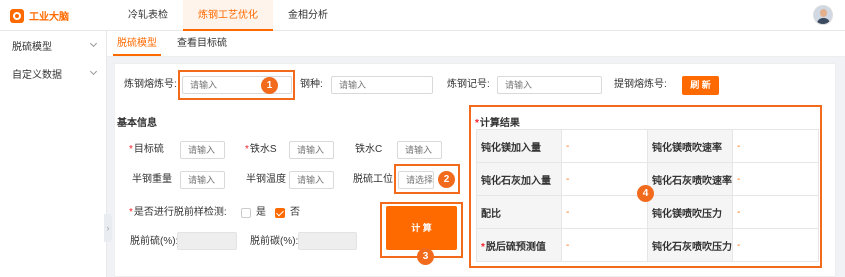 This screenshot has height=277, width=845. What do you see at coordinates (645, 193) in the screenshot?
I see `callout-badge-4: 4` at bounding box center [645, 193].